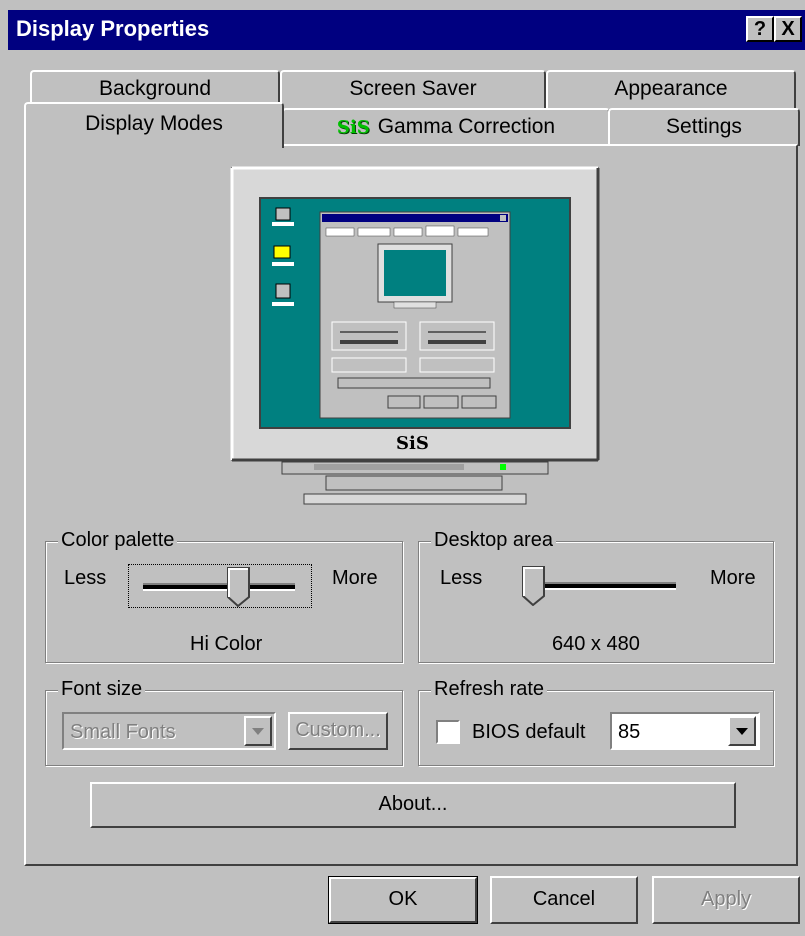 The width and height of the screenshot is (805, 936). I want to click on color-palette-thumb, so click(239, 587).